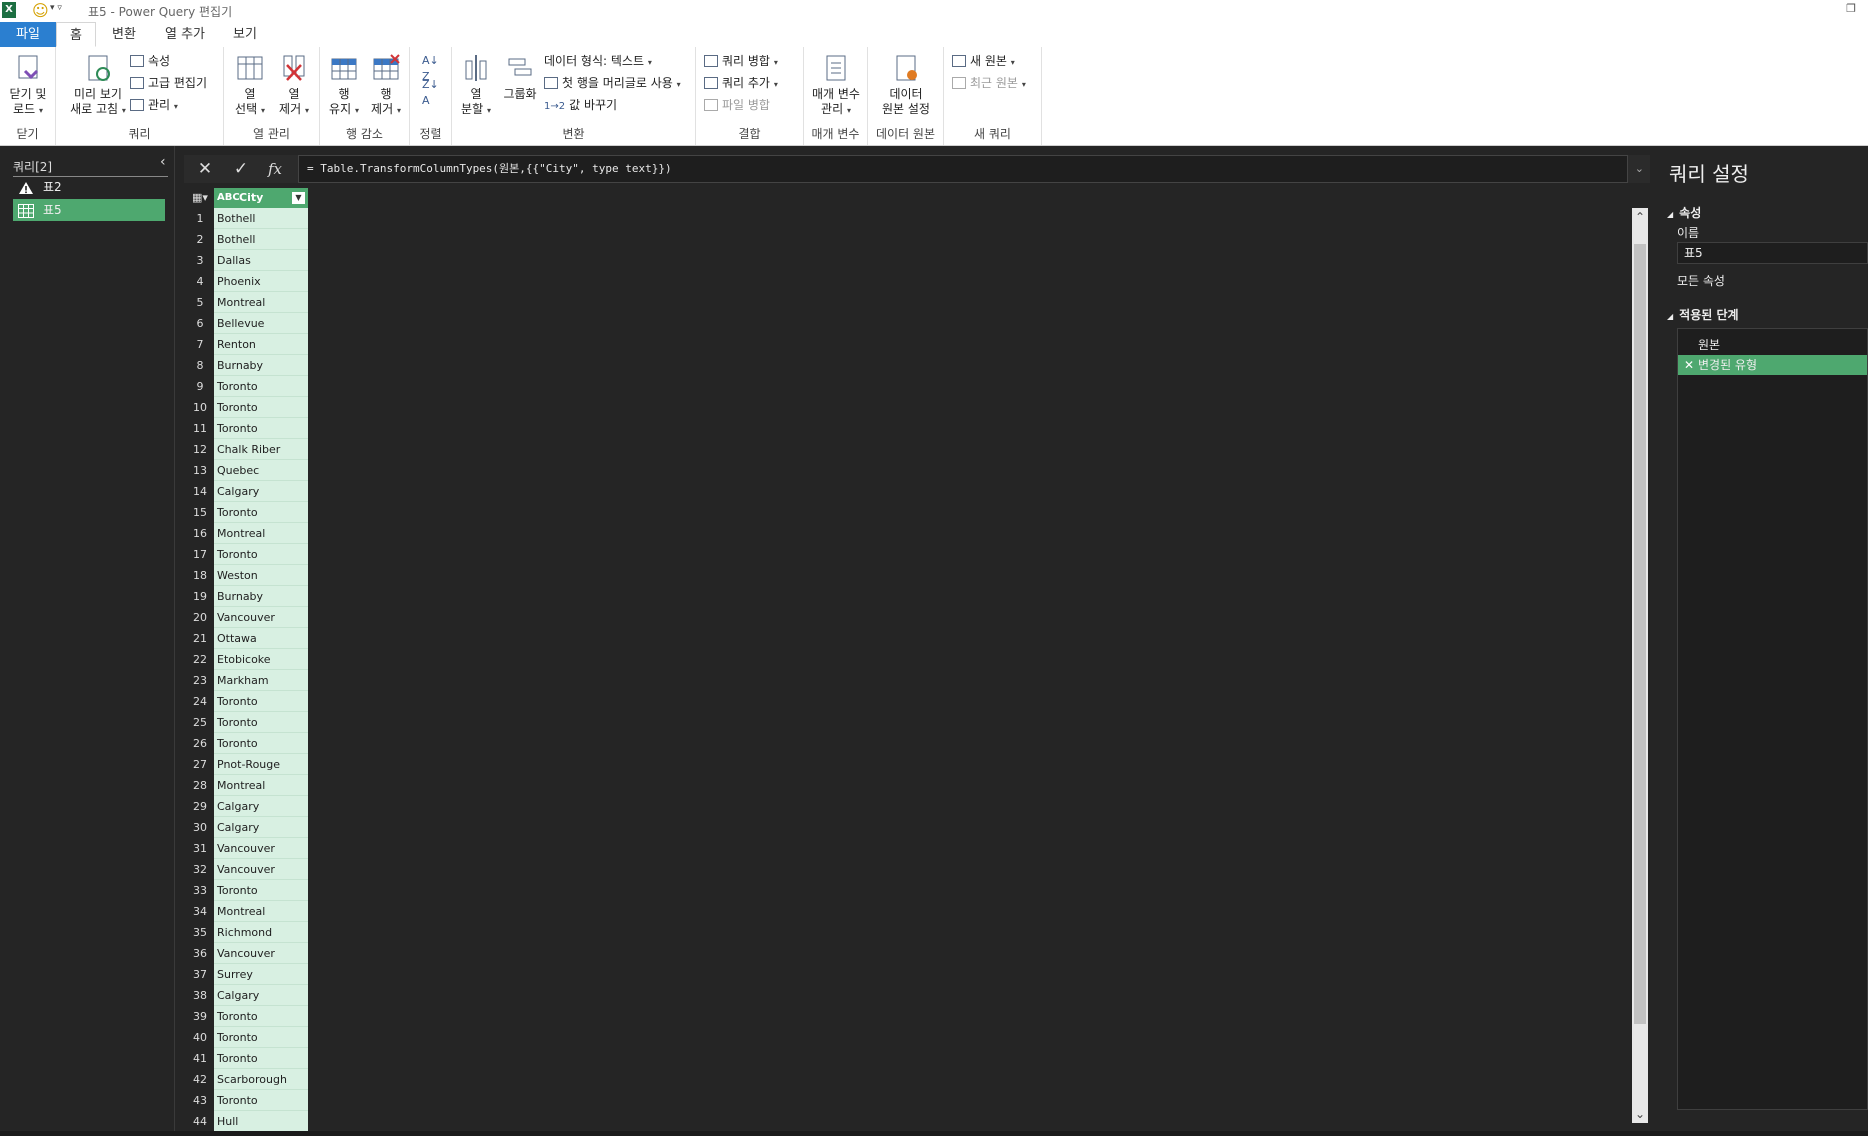  I want to click on row-number: 24, so click(200, 701).